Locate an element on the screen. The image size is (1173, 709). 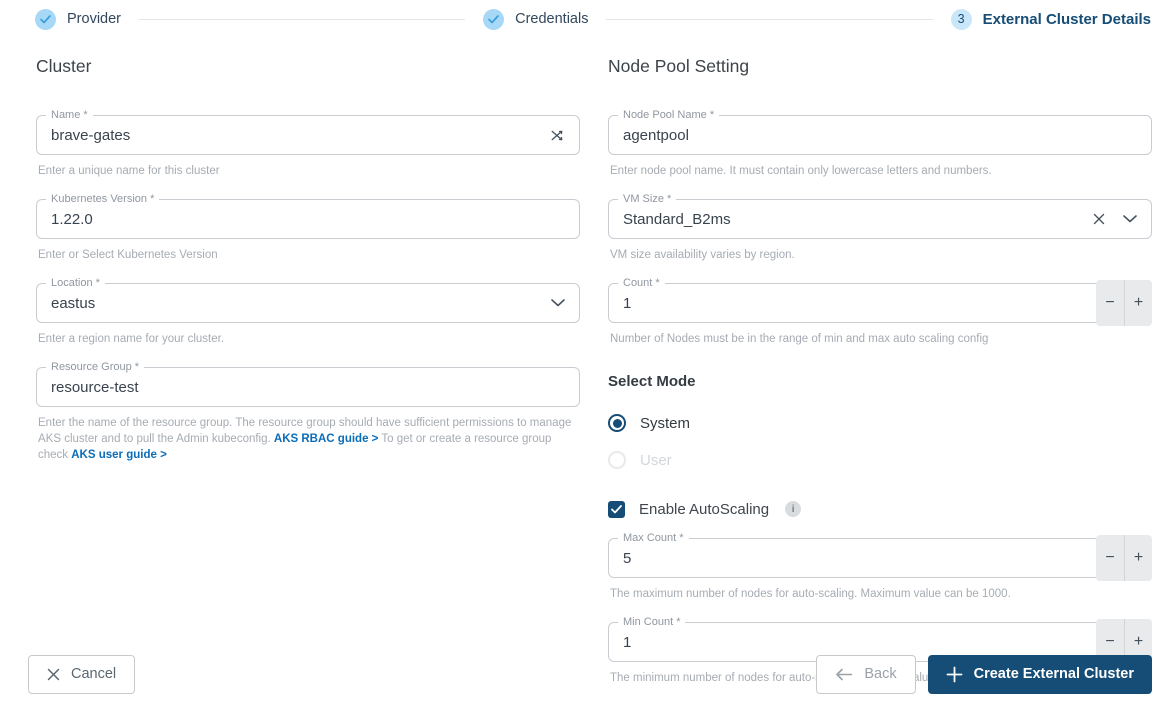
resource-group-field: Resource Group * is located at coordinates (308, 383).